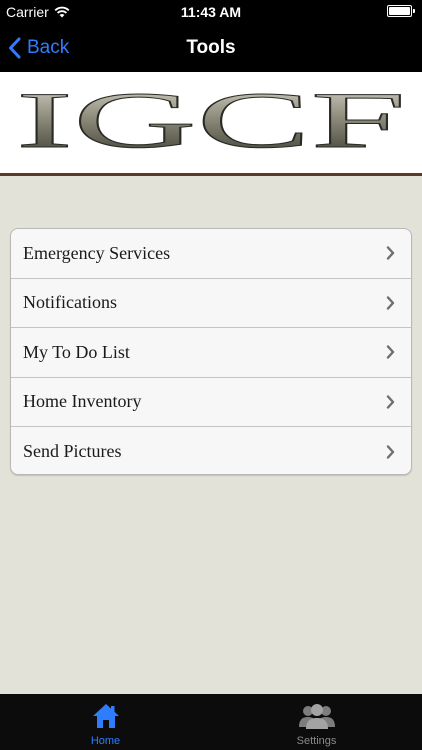  I want to click on menu-item-notifications: Notifications, so click(211, 303).